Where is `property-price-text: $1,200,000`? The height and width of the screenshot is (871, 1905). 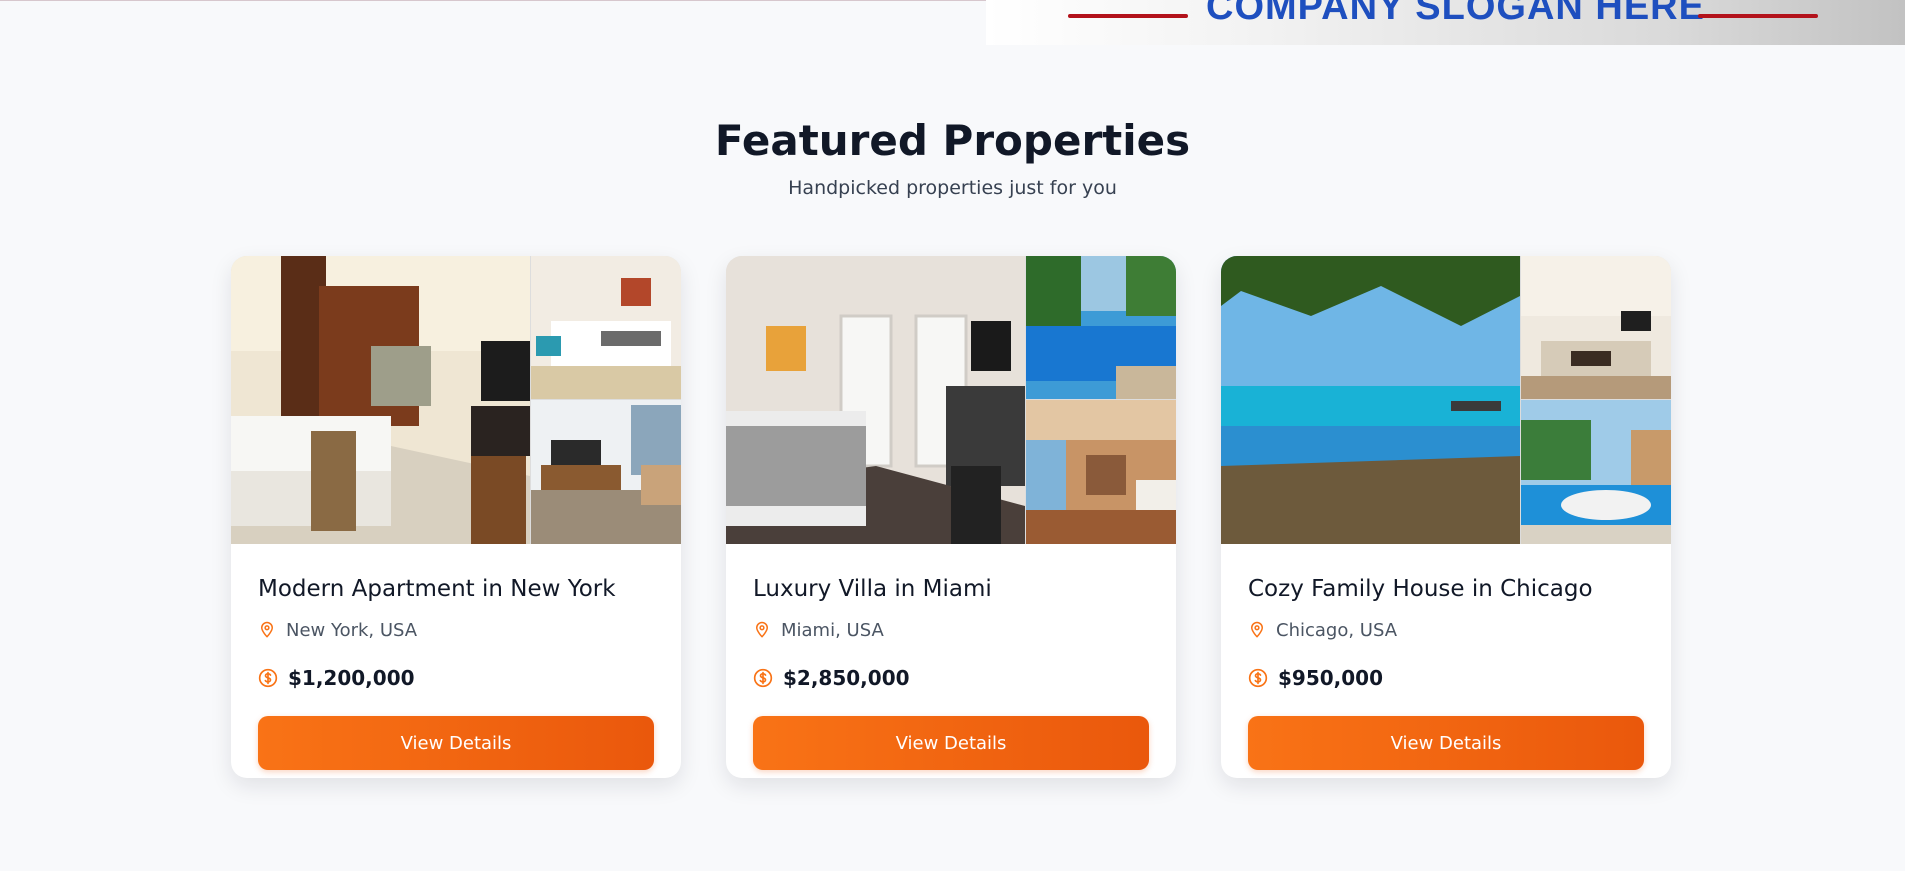
property-price-text: $1,200,000 is located at coordinates (351, 678).